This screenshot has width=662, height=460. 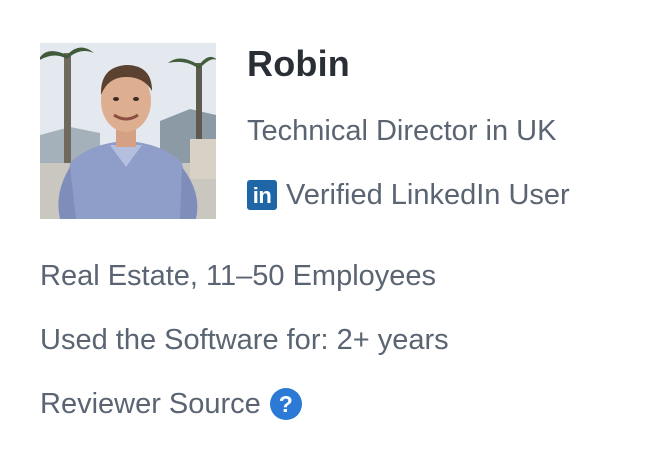 What do you see at coordinates (238, 276) in the screenshot?
I see `industry-company-size: Real Estate, 11–50 Employees` at bounding box center [238, 276].